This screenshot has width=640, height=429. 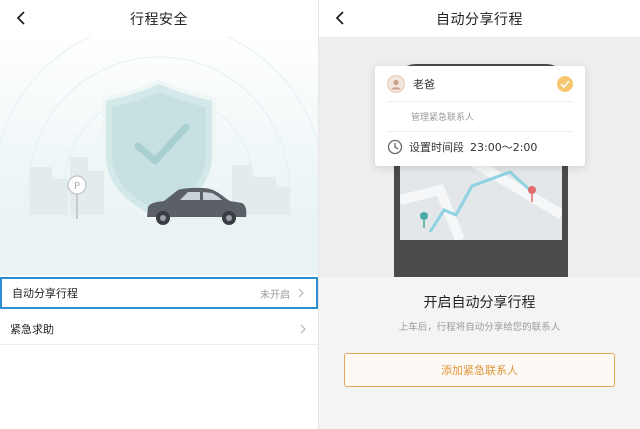 What do you see at coordinates (159, 293) in the screenshot?
I see `auto-share-trip-row: 自动分享行程 未开启` at bounding box center [159, 293].